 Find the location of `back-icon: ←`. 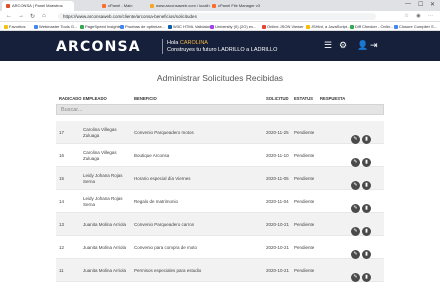

back-icon: ← is located at coordinates (9, 16).